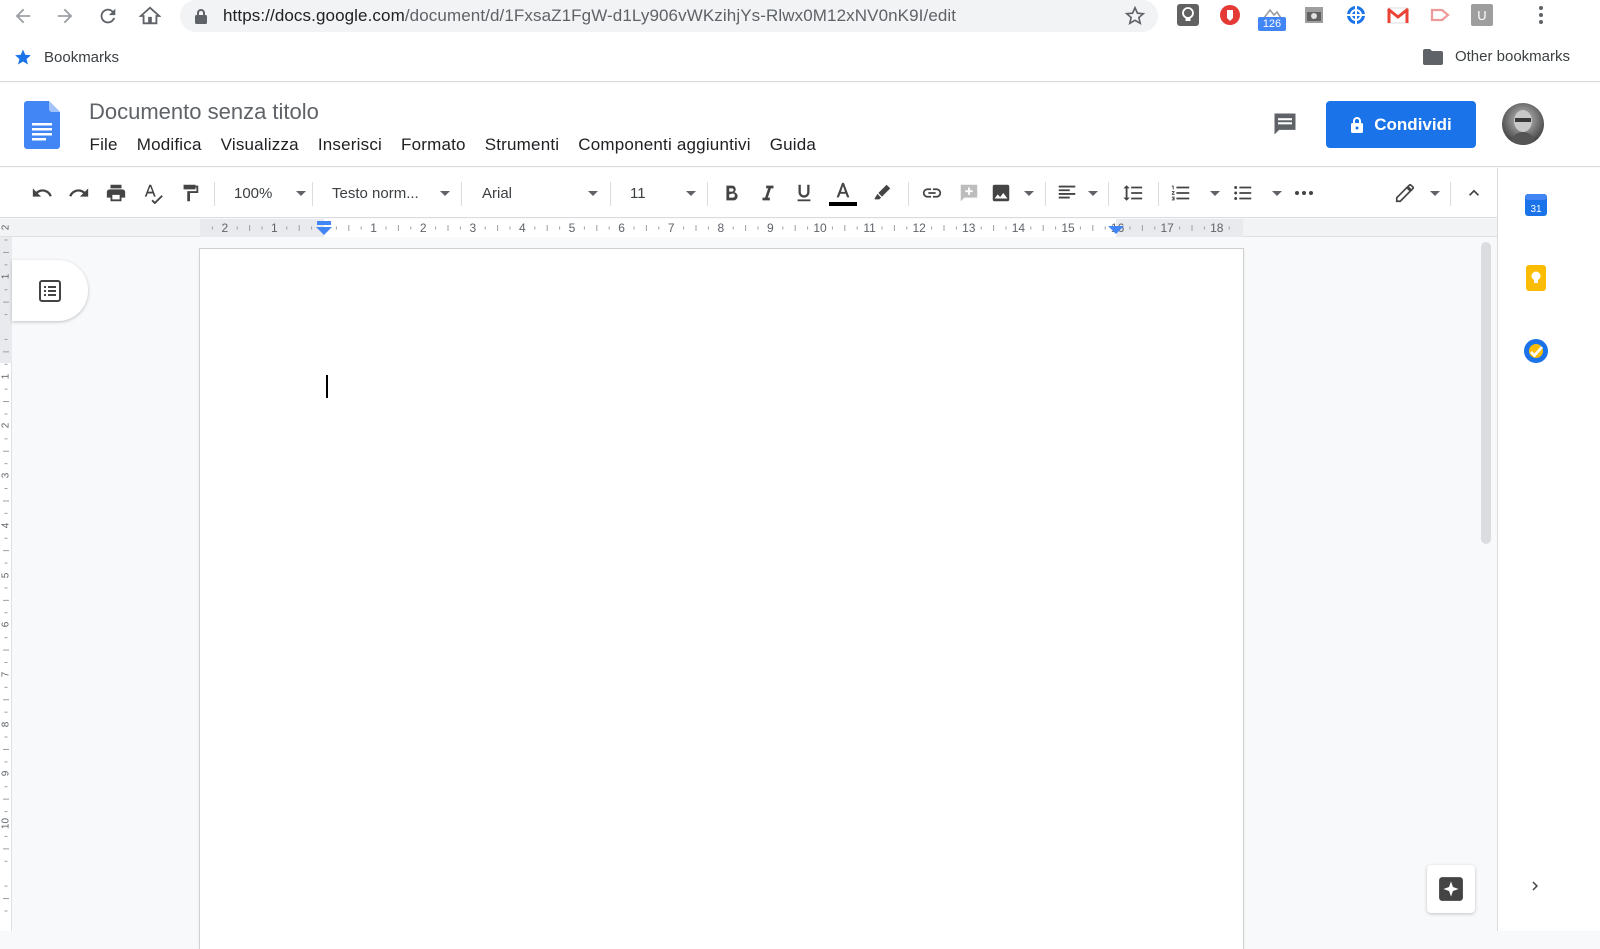  I want to click on bookmarks-button: Bookmarks, so click(66, 57).